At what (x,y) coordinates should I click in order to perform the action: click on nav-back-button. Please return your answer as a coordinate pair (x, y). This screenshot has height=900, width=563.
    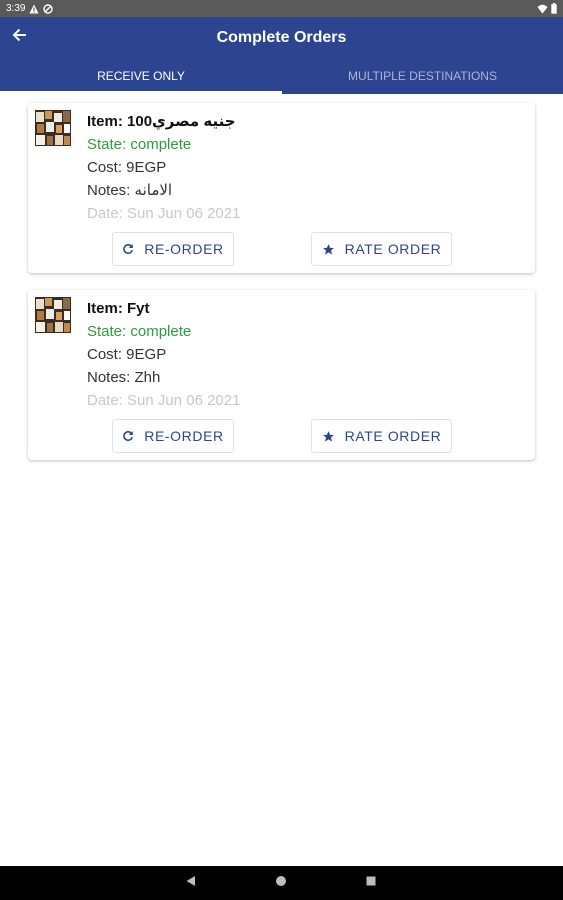
    Looking at the image, I should click on (191, 883).